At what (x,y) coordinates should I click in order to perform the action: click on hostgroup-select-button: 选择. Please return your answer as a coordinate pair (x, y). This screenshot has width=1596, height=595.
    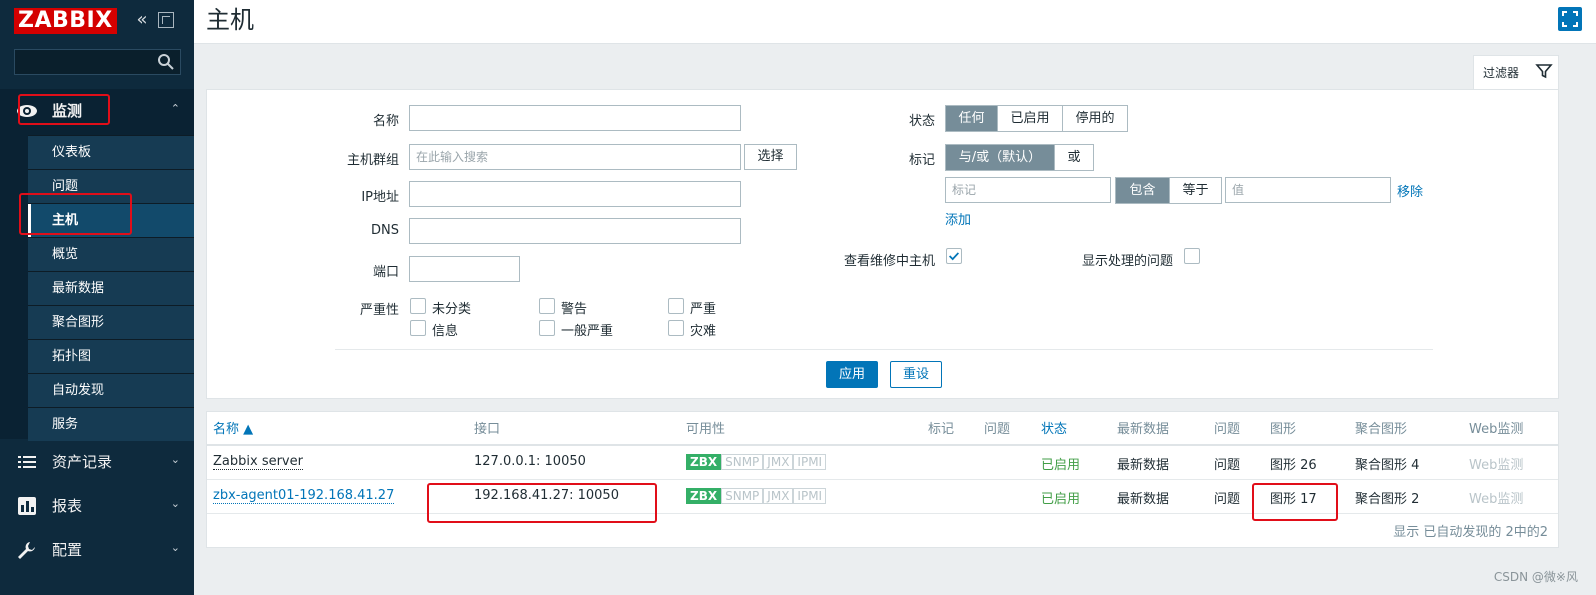
    Looking at the image, I should click on (770, 157).